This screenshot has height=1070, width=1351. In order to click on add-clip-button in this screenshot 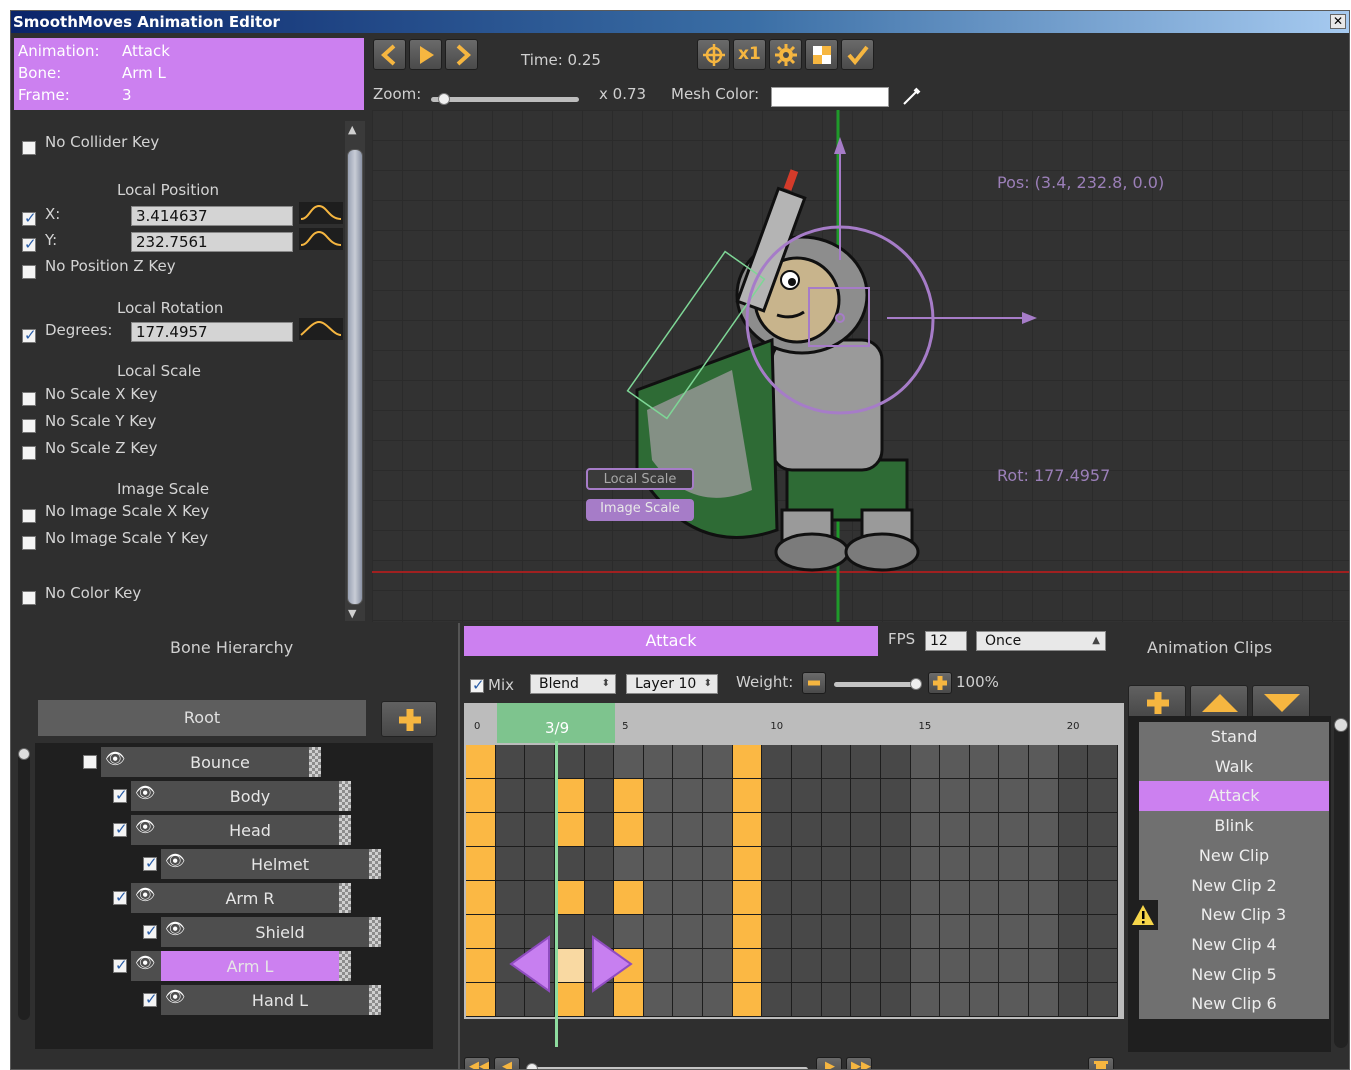, I will do `click(1157, 702)`.